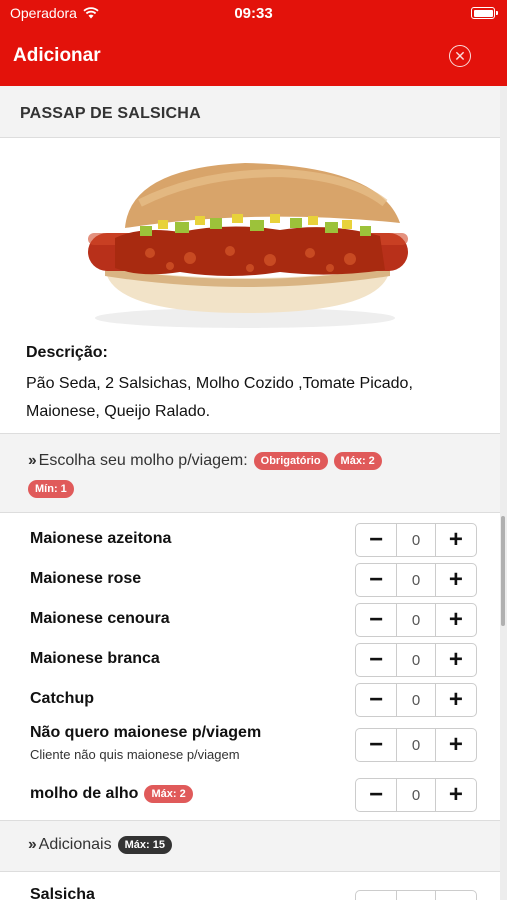  I want to click on option-label: Salsicha, so click(62, 893).